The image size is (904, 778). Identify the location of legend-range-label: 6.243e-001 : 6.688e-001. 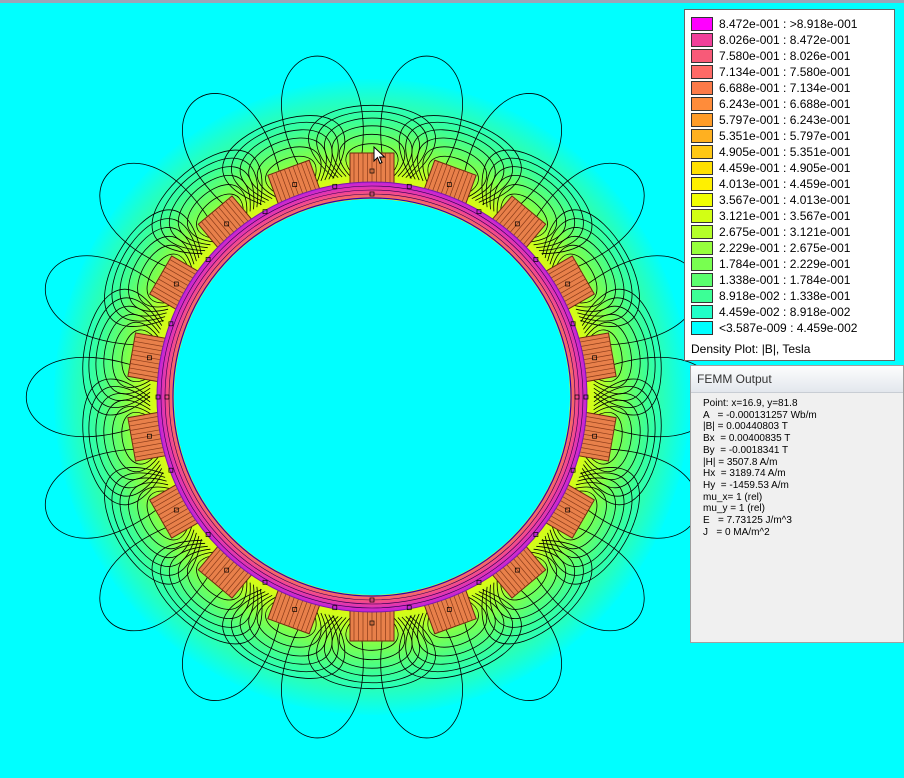
(785, 104).